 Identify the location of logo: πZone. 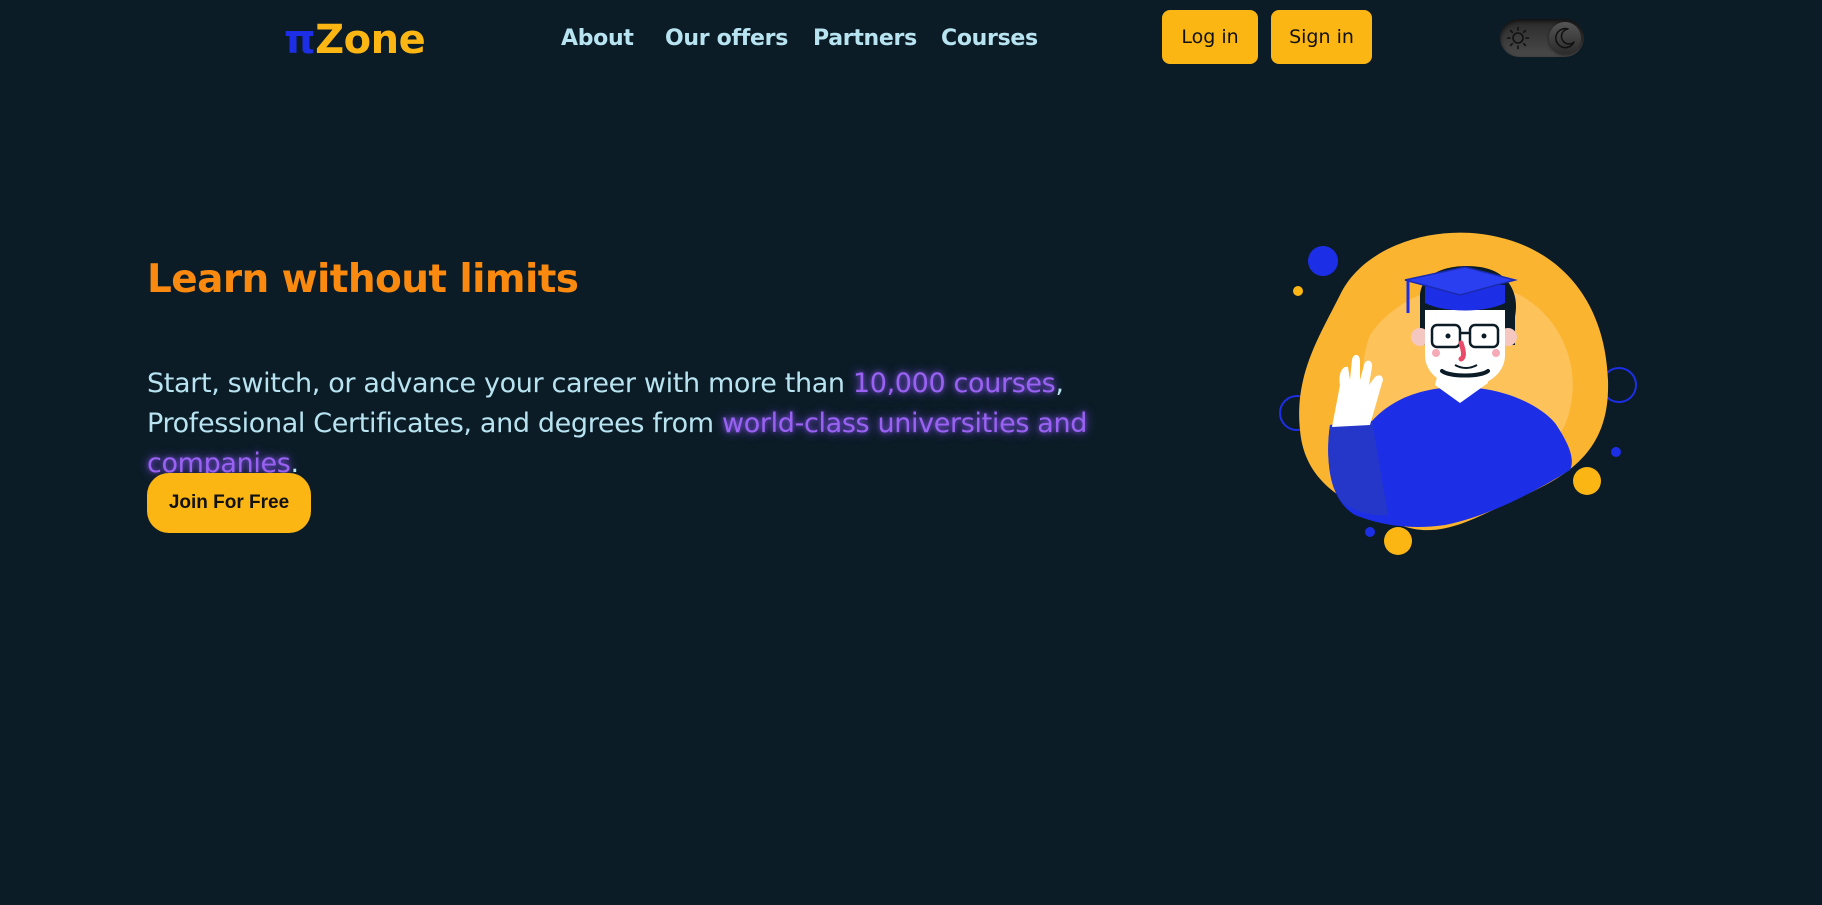
(355, 40).